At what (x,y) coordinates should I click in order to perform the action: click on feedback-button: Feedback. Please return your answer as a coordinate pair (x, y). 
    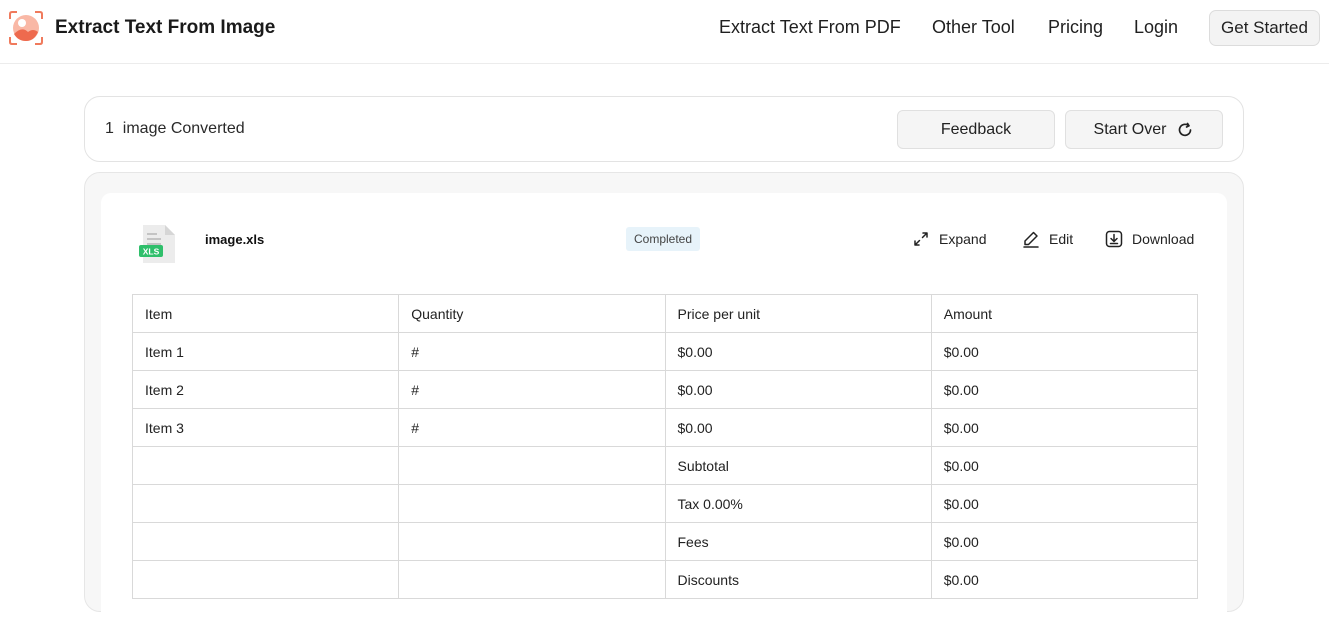
    Looking at the image, I should click on (976, 129).